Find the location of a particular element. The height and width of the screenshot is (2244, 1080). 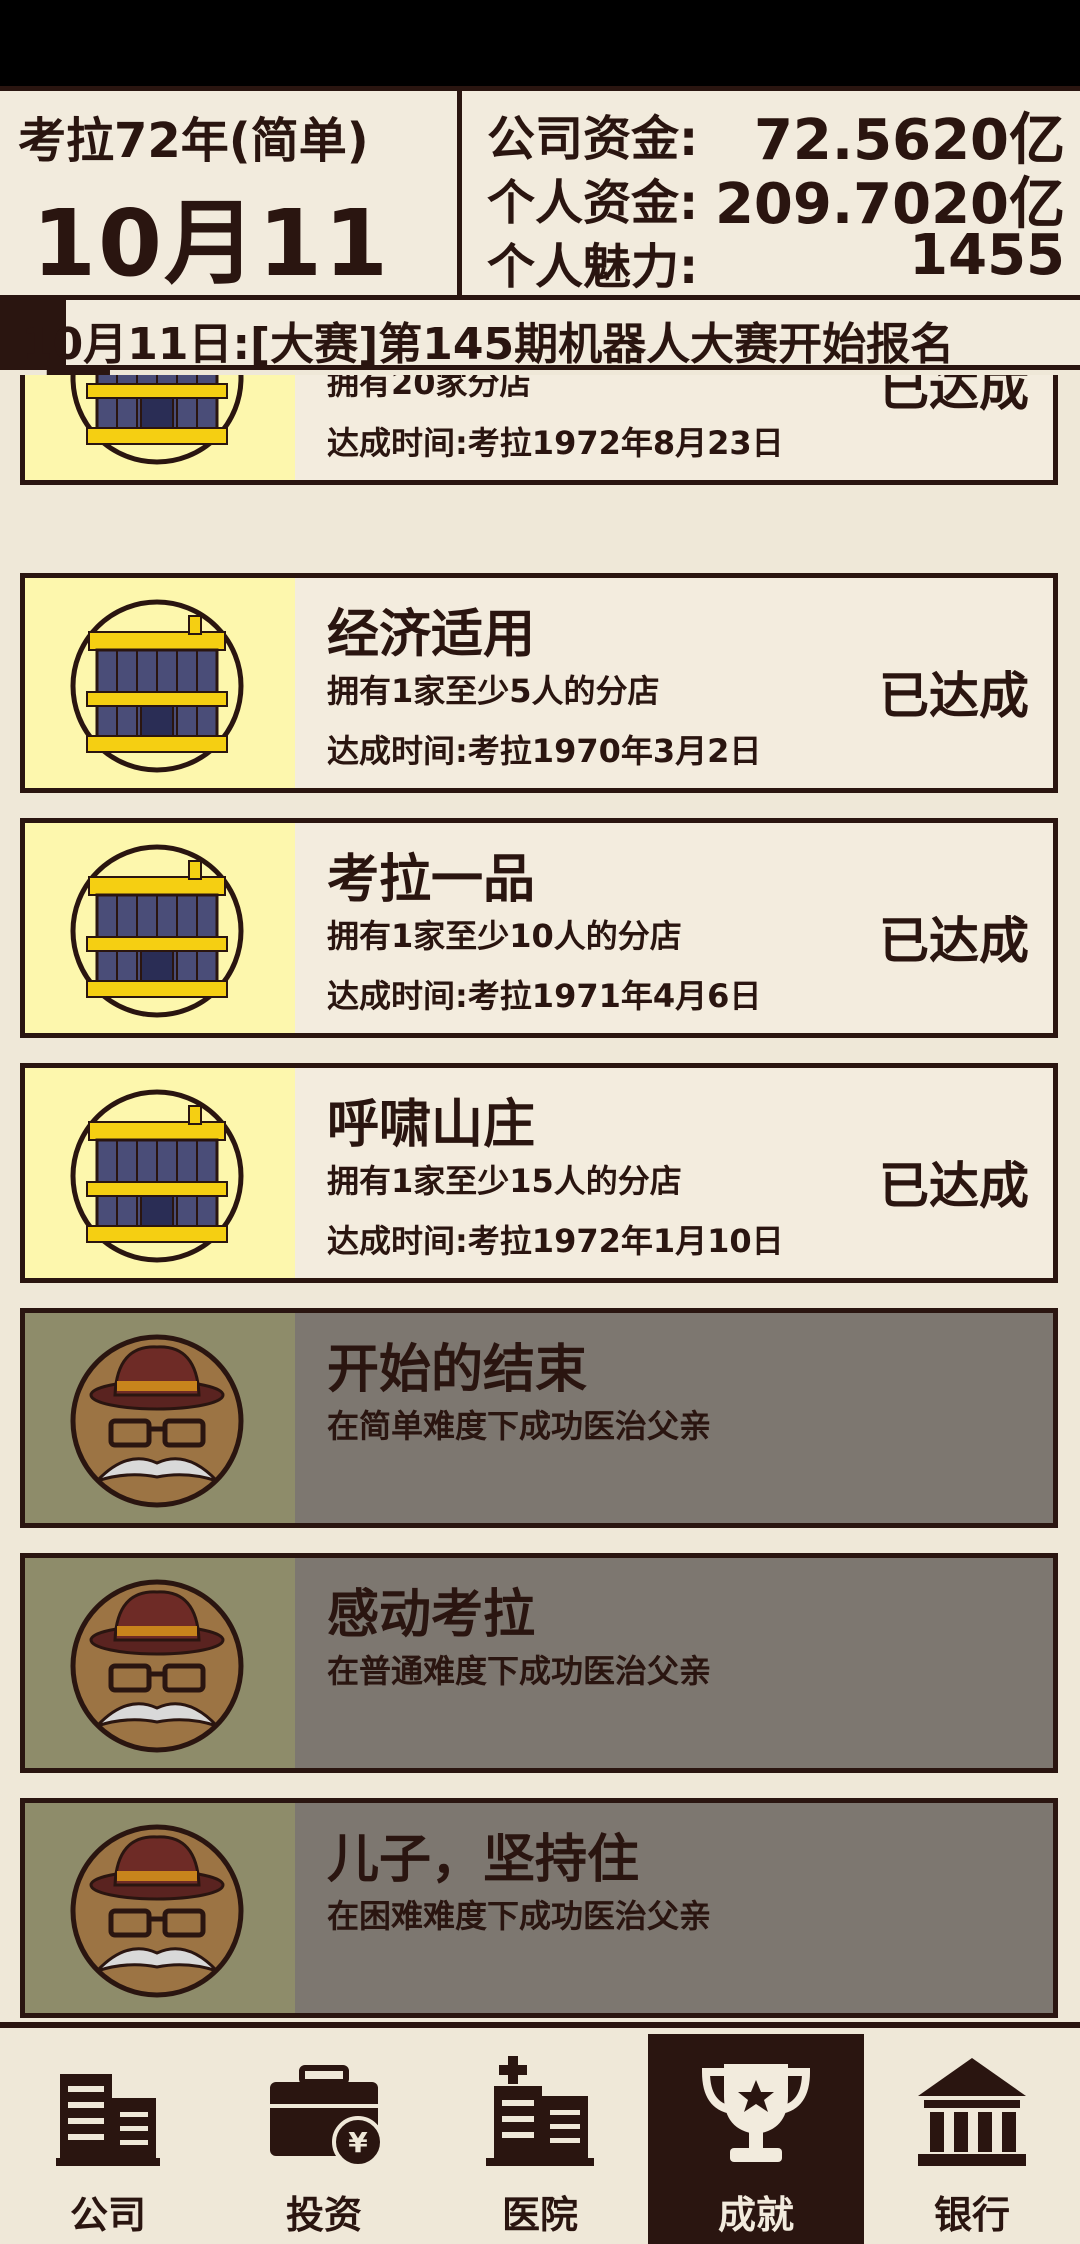

nav-label: 投资 is located at coordinates (323, 2215).